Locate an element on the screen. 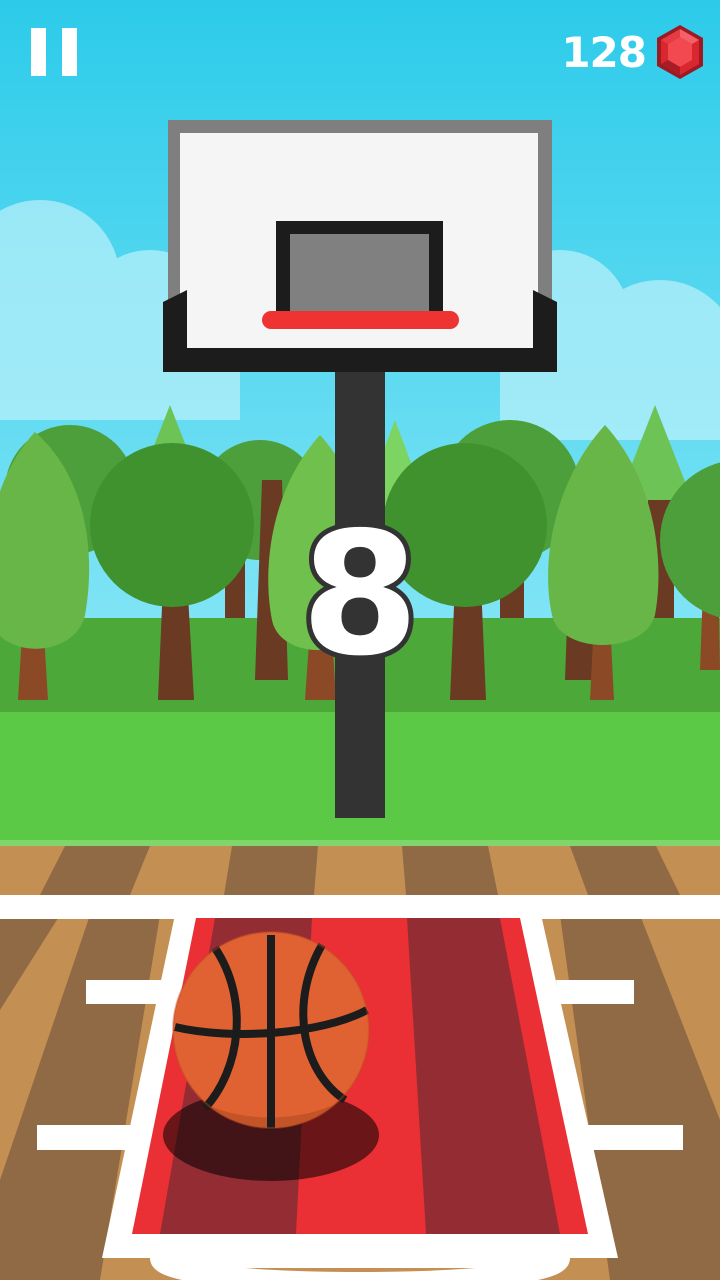 Image resolution: width=720 pixels, height=1280 pixels. gem-counter: 128 is located at coordinates (633, 52).